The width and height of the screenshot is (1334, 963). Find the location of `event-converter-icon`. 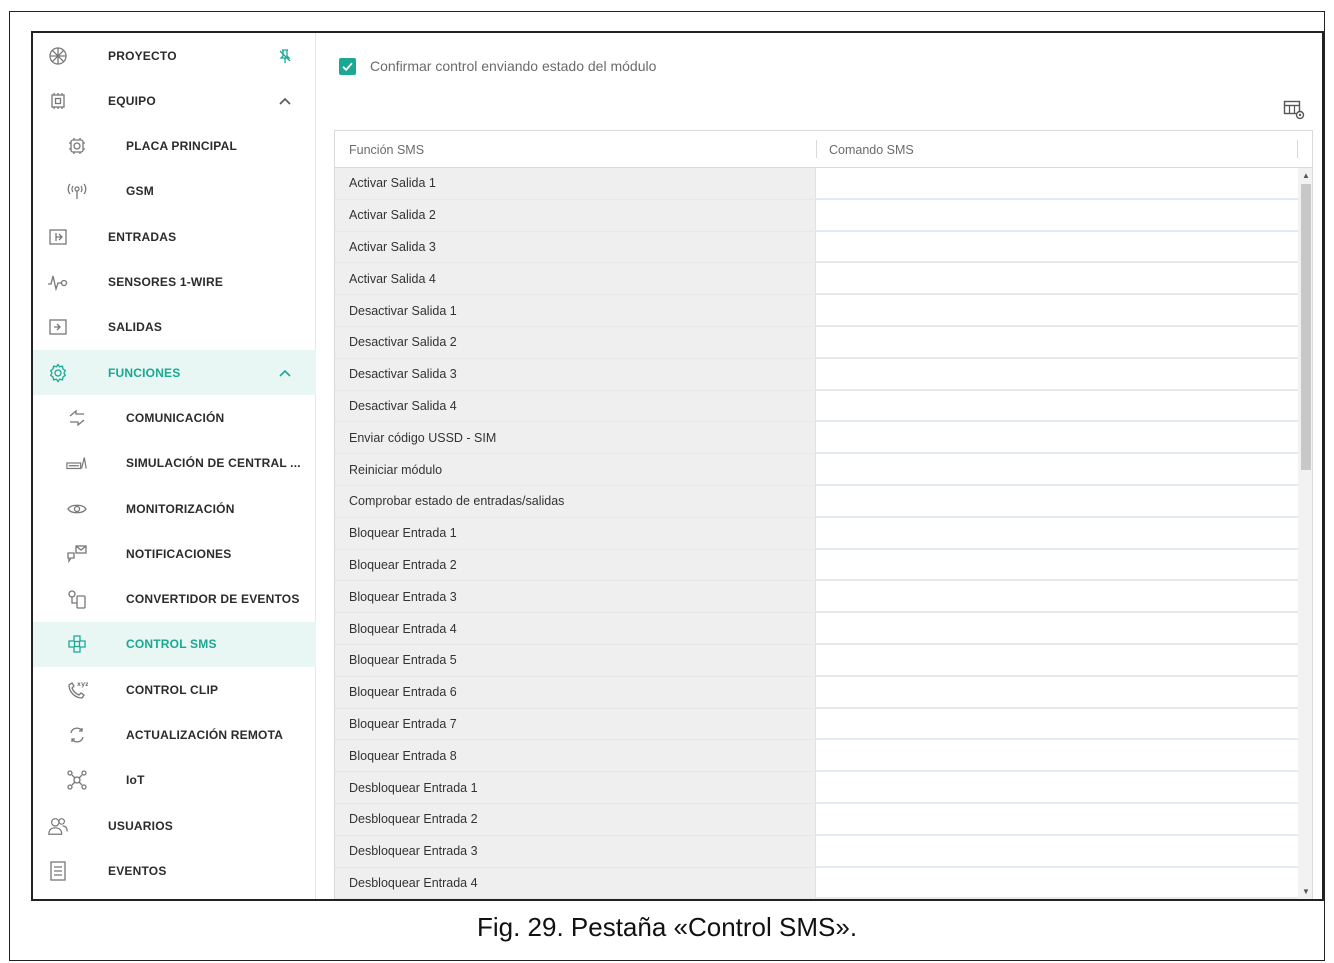

event-converter-icon is located at coordinates (77, 599).